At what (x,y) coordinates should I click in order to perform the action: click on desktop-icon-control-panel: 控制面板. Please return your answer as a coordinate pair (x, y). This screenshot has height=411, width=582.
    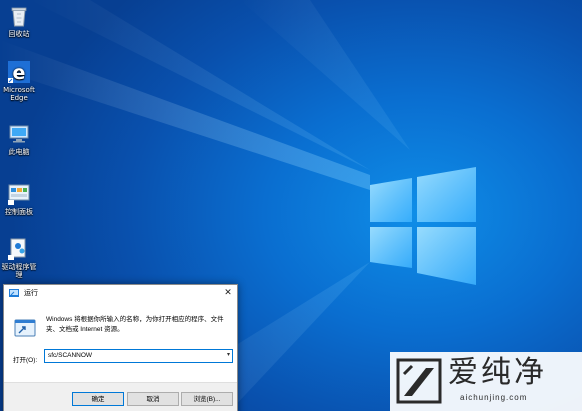
    Looking at the image, I should click on (19, 199).